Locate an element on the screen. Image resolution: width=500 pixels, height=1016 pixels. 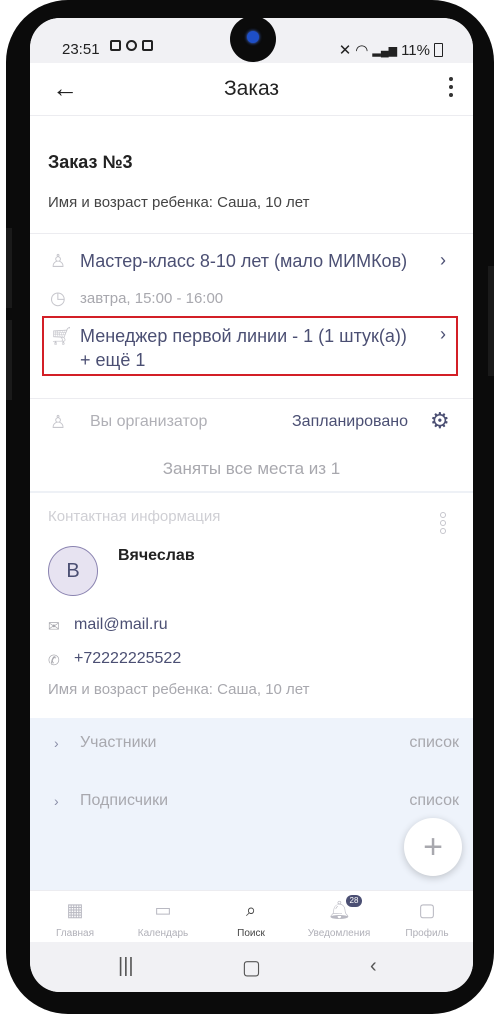
tab-label: Поиск is located at coordinates (251, 933).